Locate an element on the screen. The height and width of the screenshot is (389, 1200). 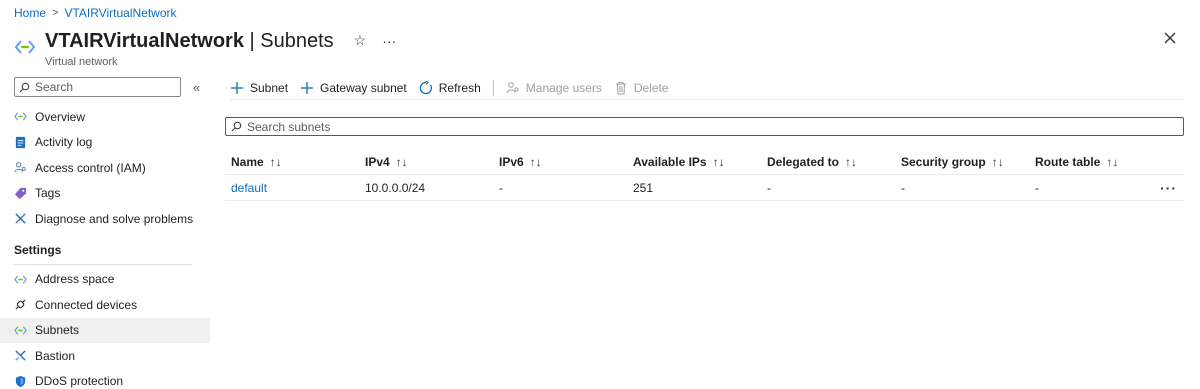
sidebar-item-overview: Overview is located at coordinates (105, 117).